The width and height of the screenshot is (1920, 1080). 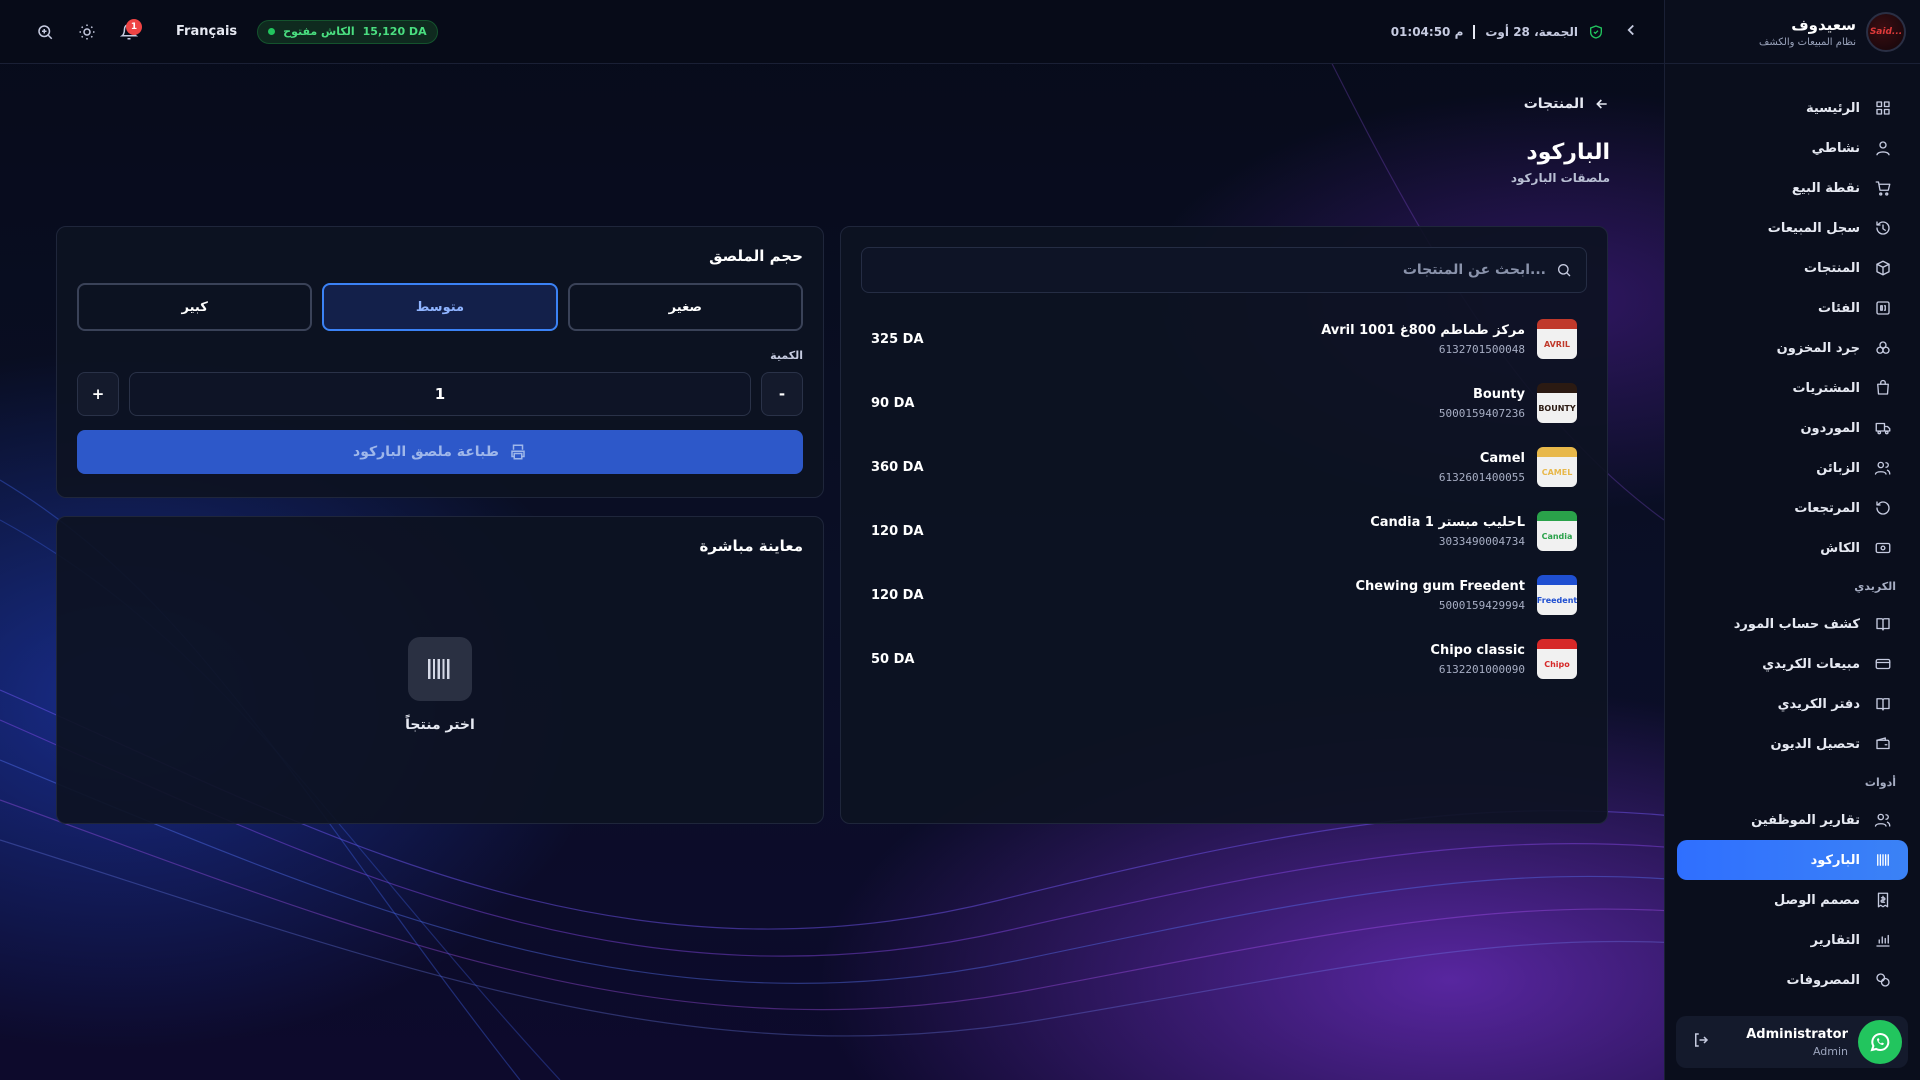 What do you see at coordinates (1883, 388) in the screenshot?
I see `bag-icon` at bounding box center [1883, 388].